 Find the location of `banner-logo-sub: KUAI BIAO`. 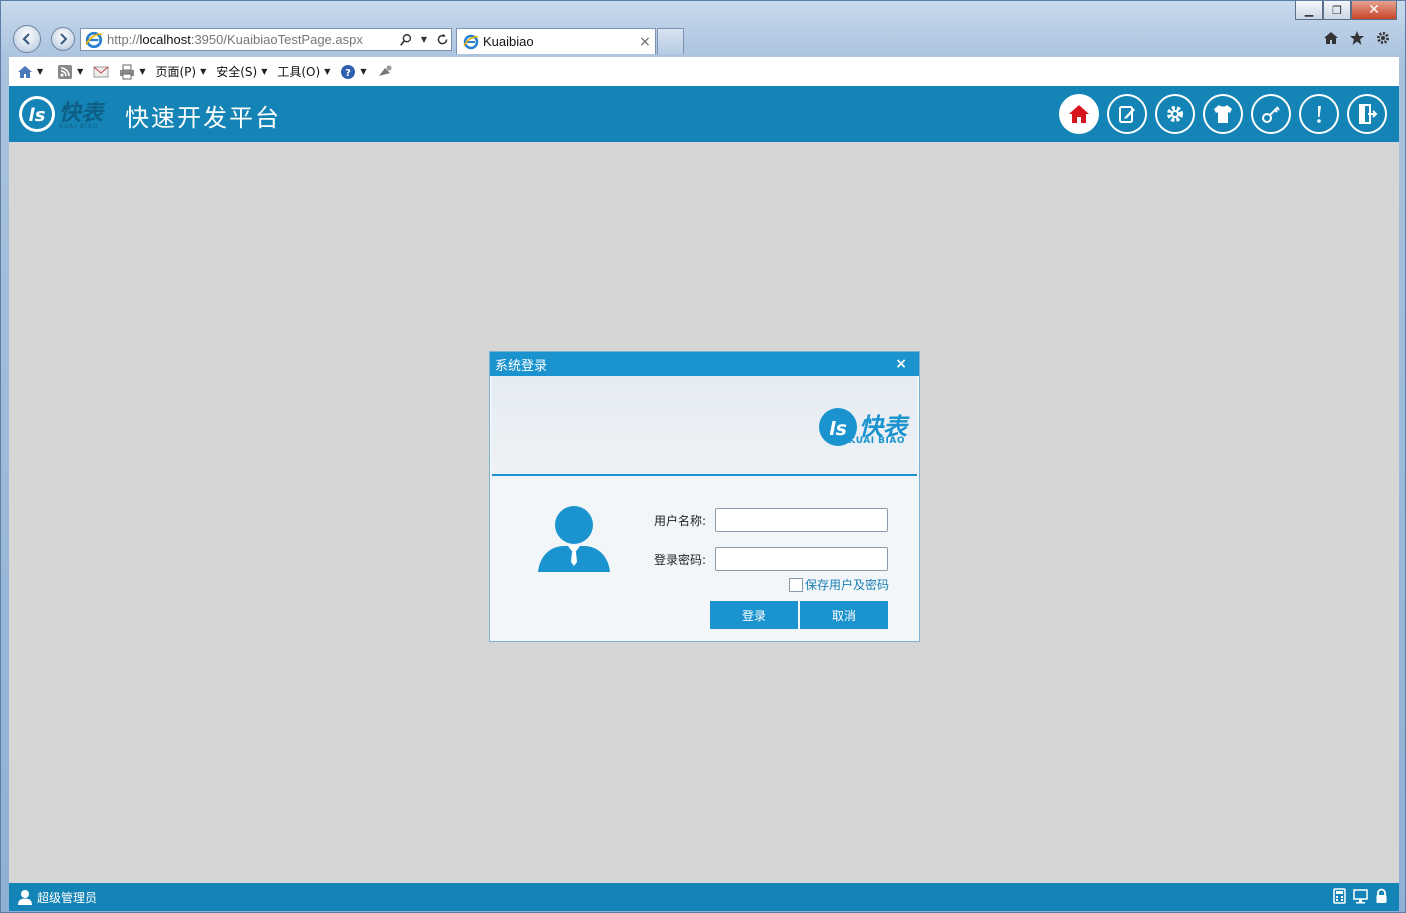

banner-logo-sub: KUAI BIAO is located at coordinates (876, 441).